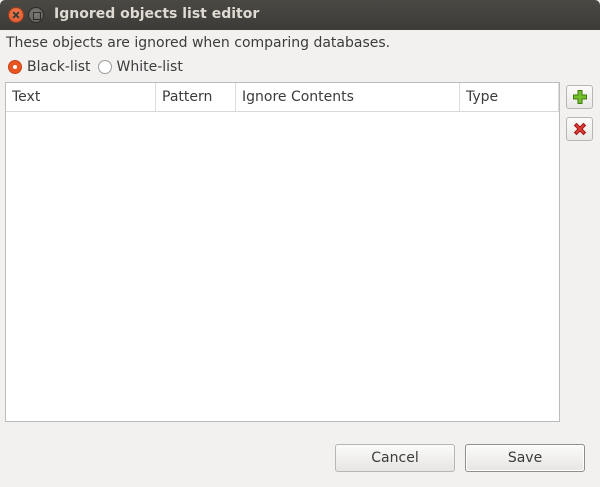  I want to click on black-list-label: Black-list, so click(59, 67).